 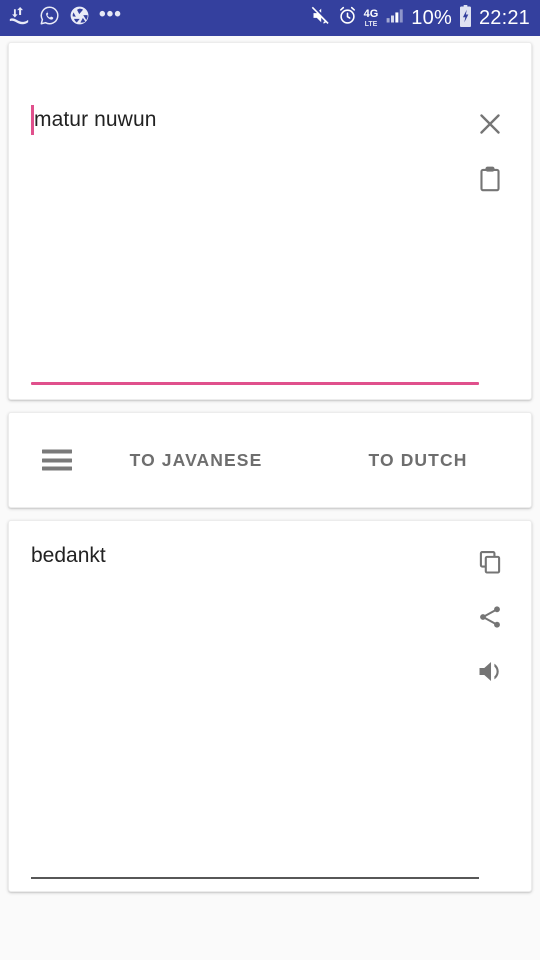 I want to click on network-type-label: 4G LTE, so click(x=371, y=17).